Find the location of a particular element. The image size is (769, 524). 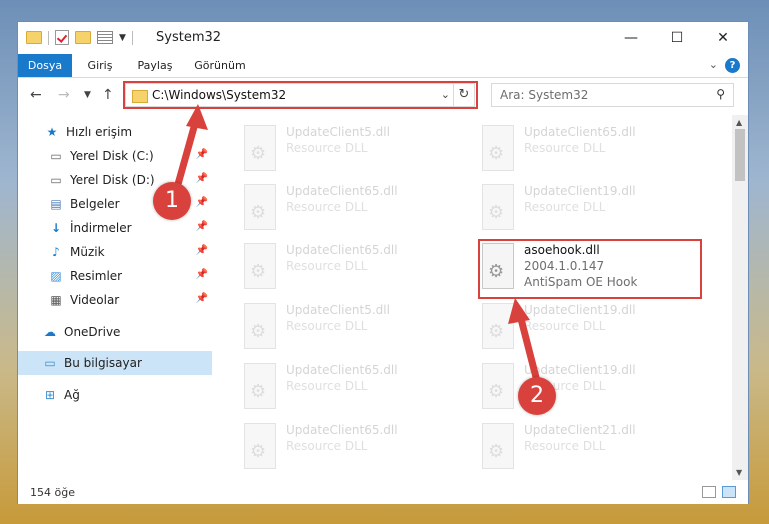

file-name: UpdateClient21.dll is located at coordinates (580, 430).